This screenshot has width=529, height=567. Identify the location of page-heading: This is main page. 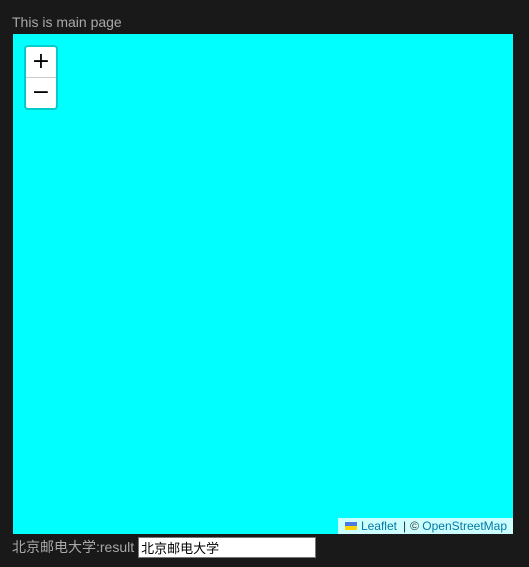
(67, 22).